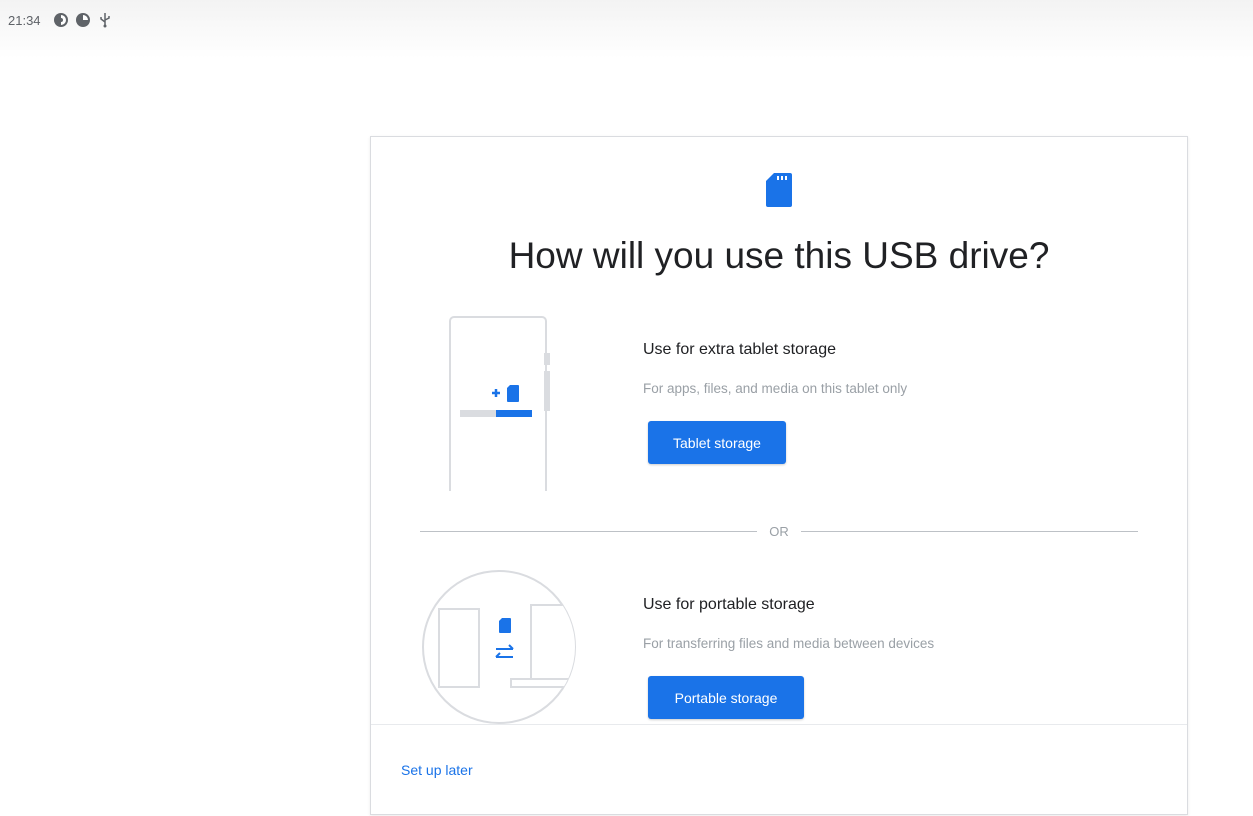 The width and height of the screenshot is (1253, 816). I want to click on sd-card-icon, so click(779, 190).